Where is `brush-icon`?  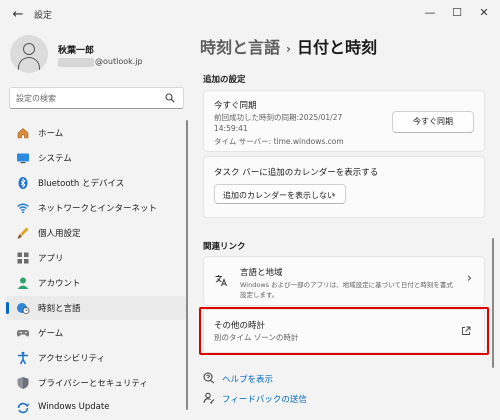 brush-icon is located at coordinates (23, 233).